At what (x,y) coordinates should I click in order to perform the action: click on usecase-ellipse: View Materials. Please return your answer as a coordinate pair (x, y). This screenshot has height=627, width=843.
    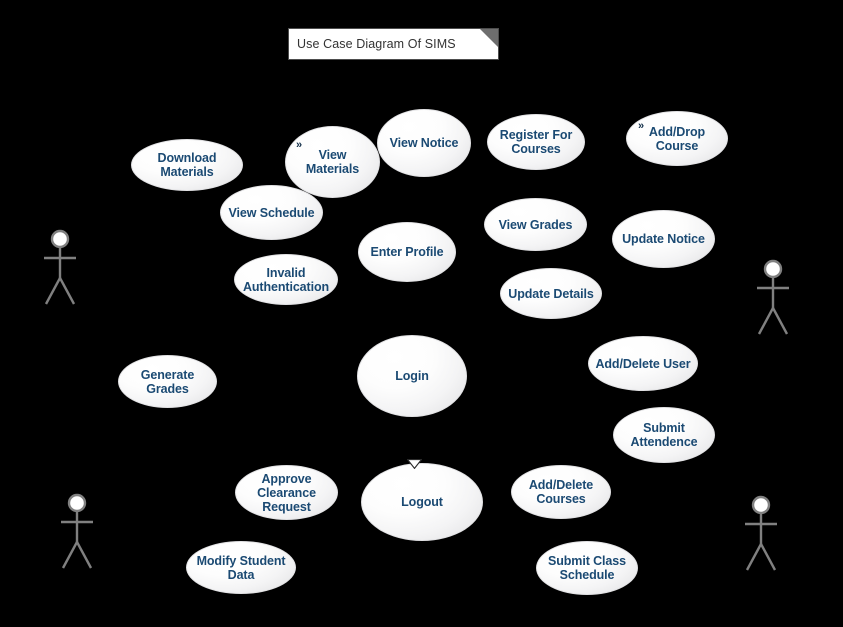
    Looking at the image, I should click on (332, 162).